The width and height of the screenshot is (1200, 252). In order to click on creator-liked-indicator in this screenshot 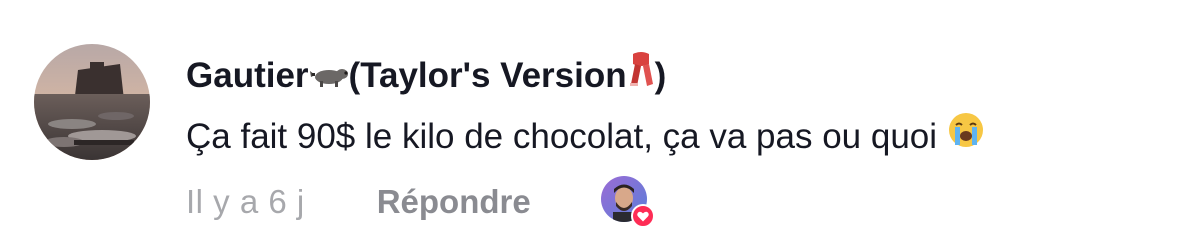, I will do `click(627, 202)`.